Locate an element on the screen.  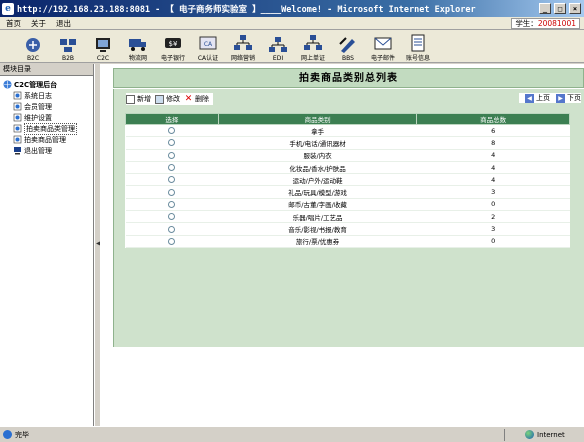
sidebar-item-system-log: 系统日志 is located at coordinates (48, 95).